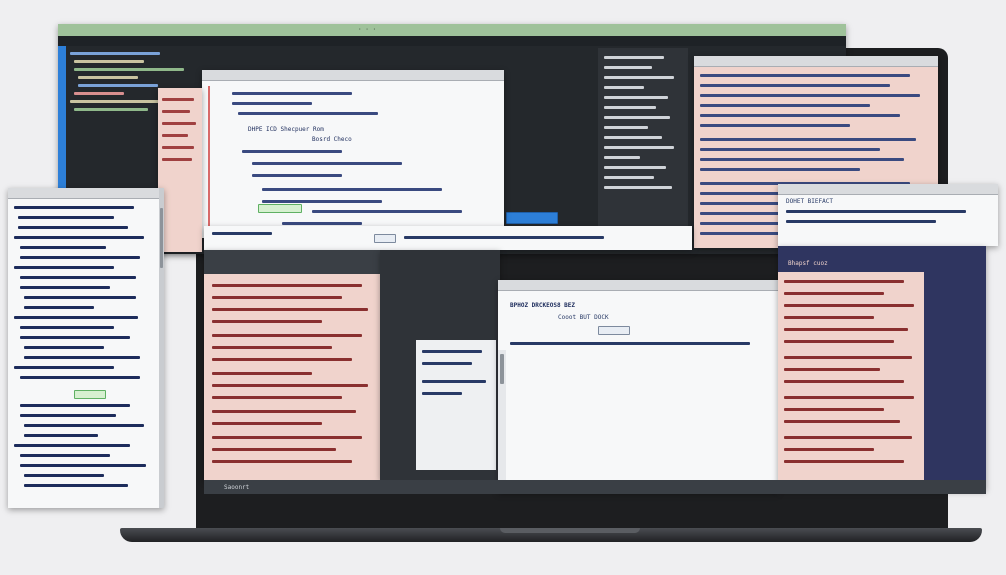  What do you see at coordinates (161, 348) in the screenshot?
I see `list-scrollbar` at bounding box center [161, 348].